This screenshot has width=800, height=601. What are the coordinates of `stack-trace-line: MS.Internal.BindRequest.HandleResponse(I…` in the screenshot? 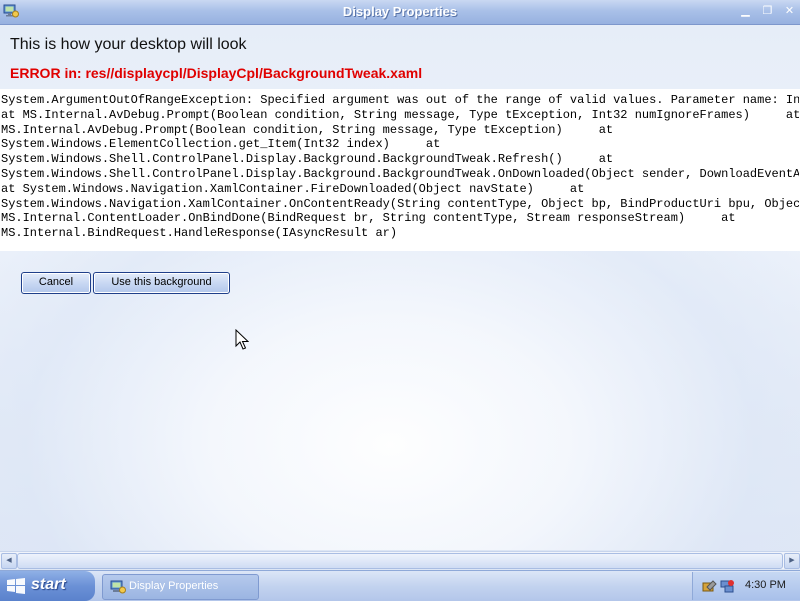 It's located at (199, 233).